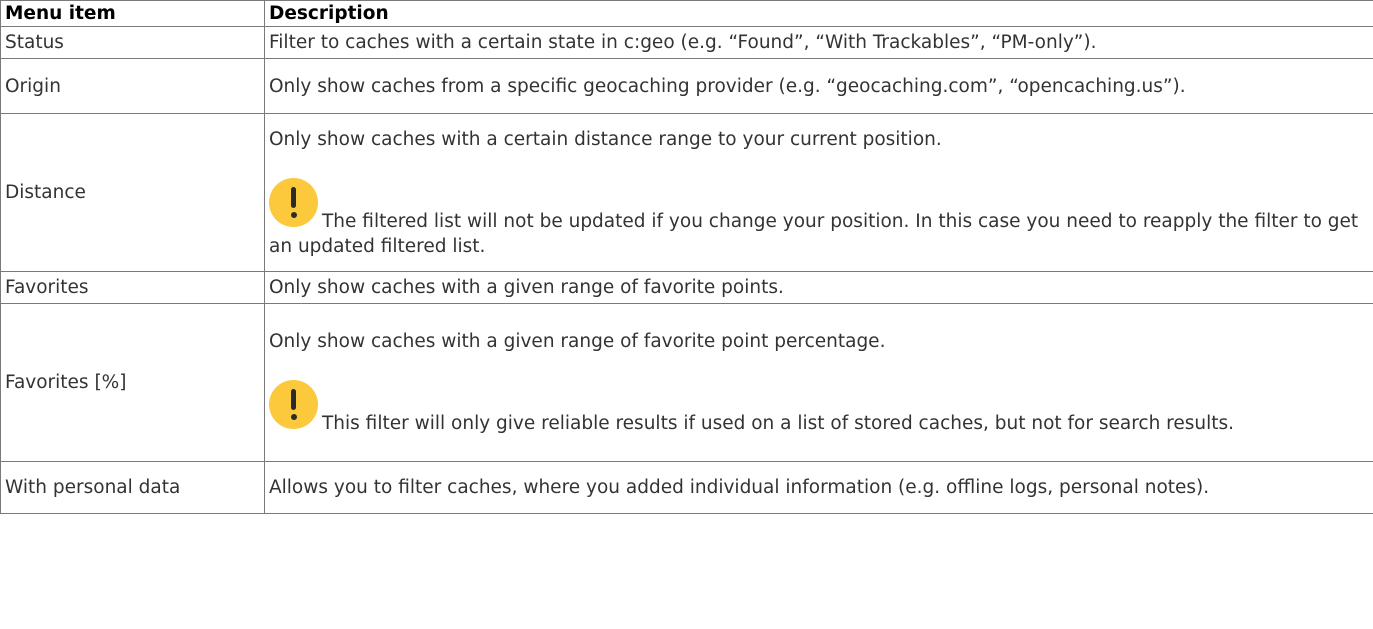  I want to click on column-header-description: Description, so click(818, 13).